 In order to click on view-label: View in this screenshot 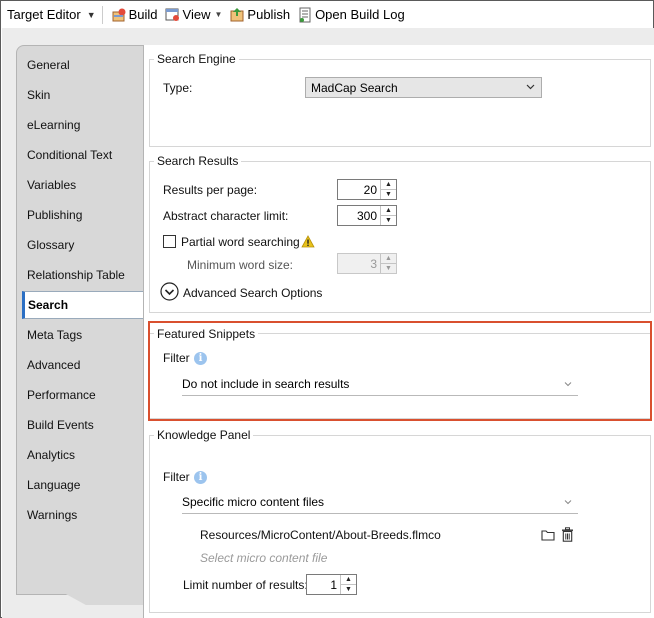, I will do `click(196, 14)`.